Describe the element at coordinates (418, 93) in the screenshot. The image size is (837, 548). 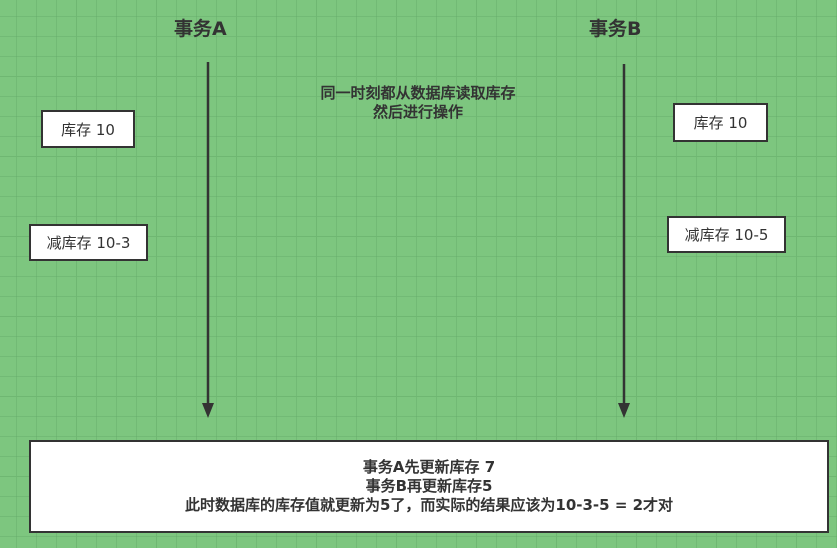
I see `middle-note-line-1: 同一时刻都从数据库读取库存` at that location.